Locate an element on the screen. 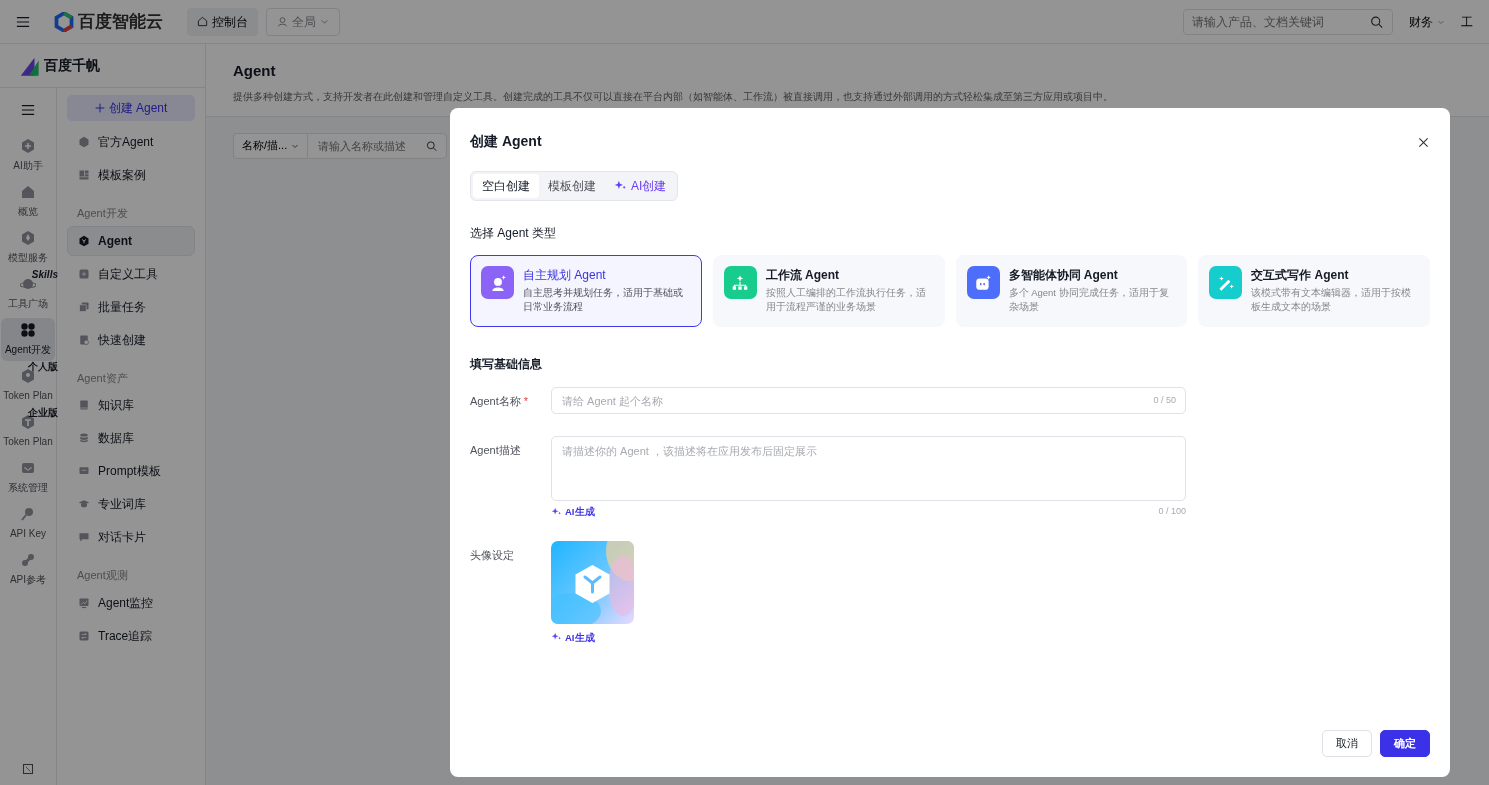  hexagon-rocket-icon is located at coordinates (28, 238).